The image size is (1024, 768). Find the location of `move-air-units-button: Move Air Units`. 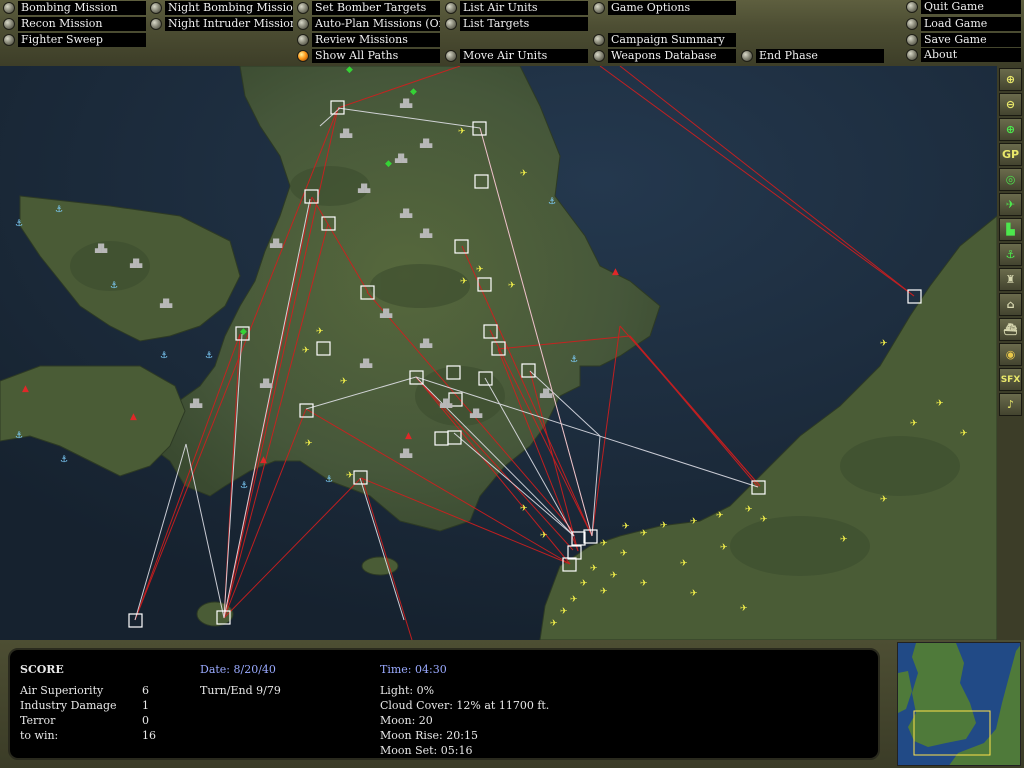

move-air-units-button: Move Air Units is located at coordinates (516, 56).